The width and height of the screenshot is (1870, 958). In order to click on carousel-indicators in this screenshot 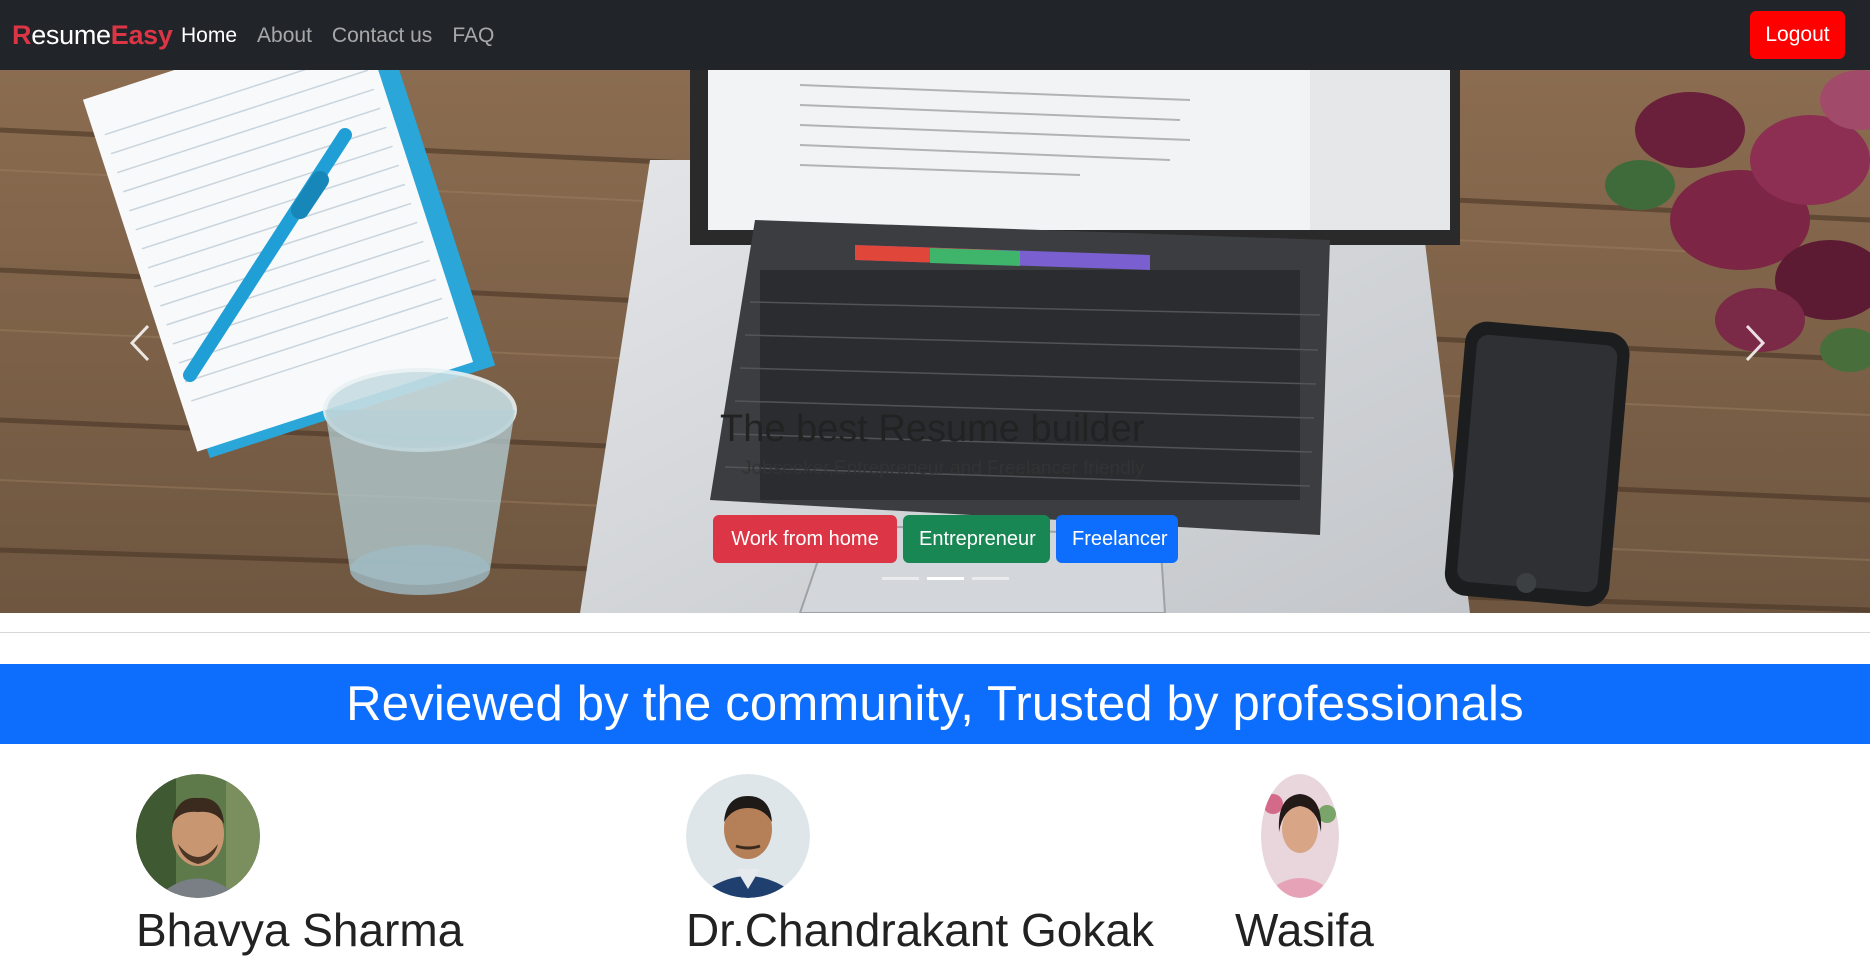, I will do `click(945, 578)`.